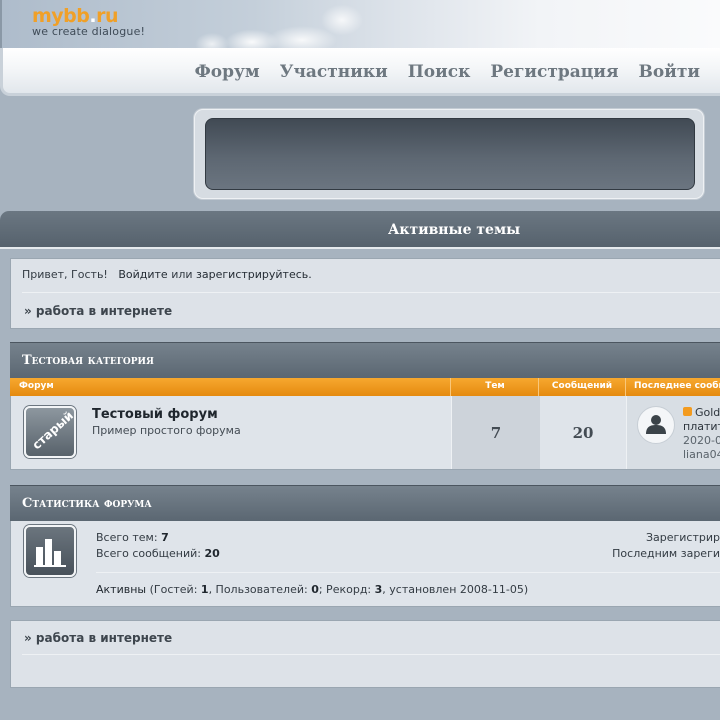 Image resolution: width=720 pixels, height=720 pixels. Describe the element at coordinates (155, 414) in the screenshot. I see `forum-title-link: Тестовый форум` at that location.